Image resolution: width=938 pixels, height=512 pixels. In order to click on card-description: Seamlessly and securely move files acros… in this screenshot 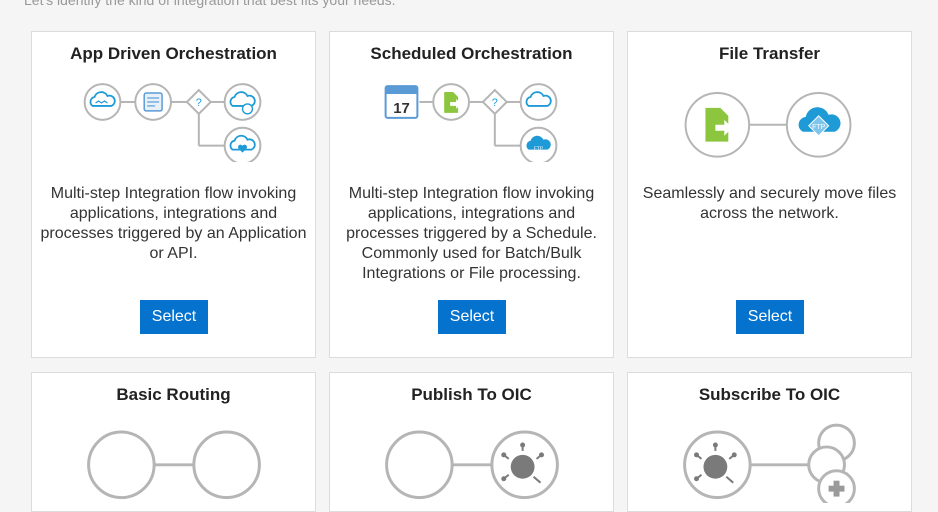, I will do `click(769, 203)`.